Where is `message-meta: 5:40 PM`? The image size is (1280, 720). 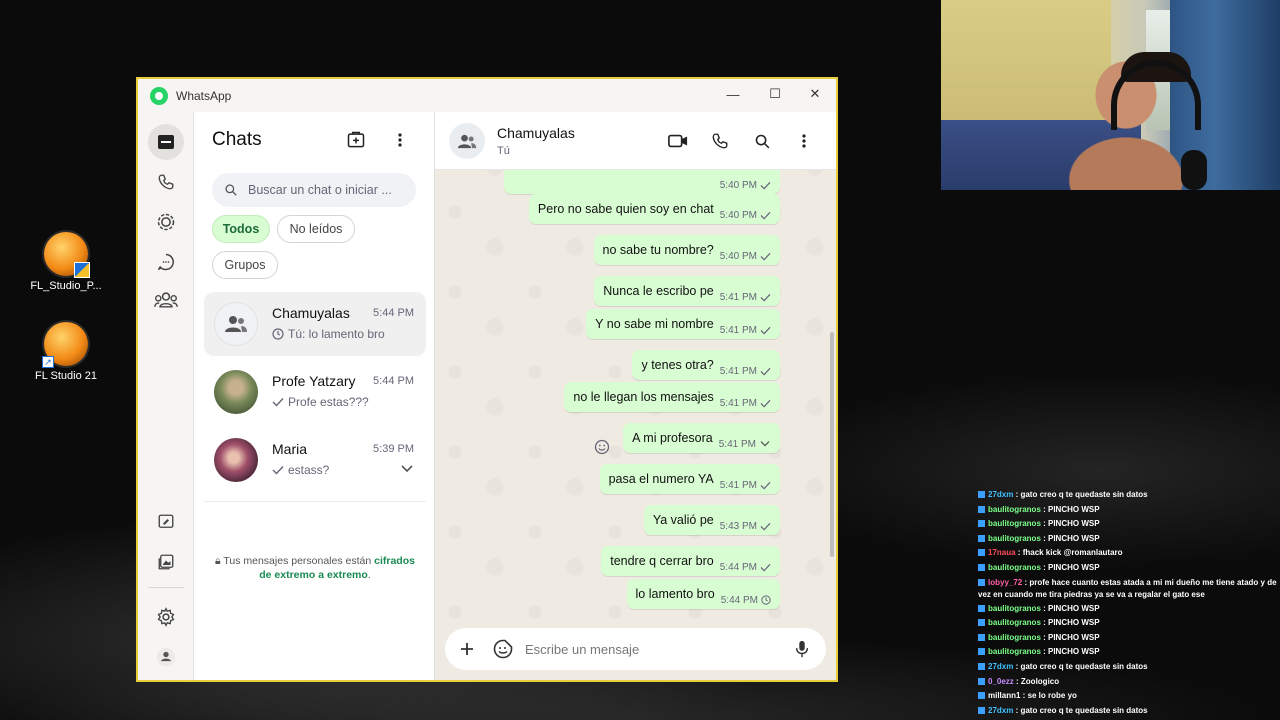 message-meta: 5:40 PM is located at coordinates (745, 215).